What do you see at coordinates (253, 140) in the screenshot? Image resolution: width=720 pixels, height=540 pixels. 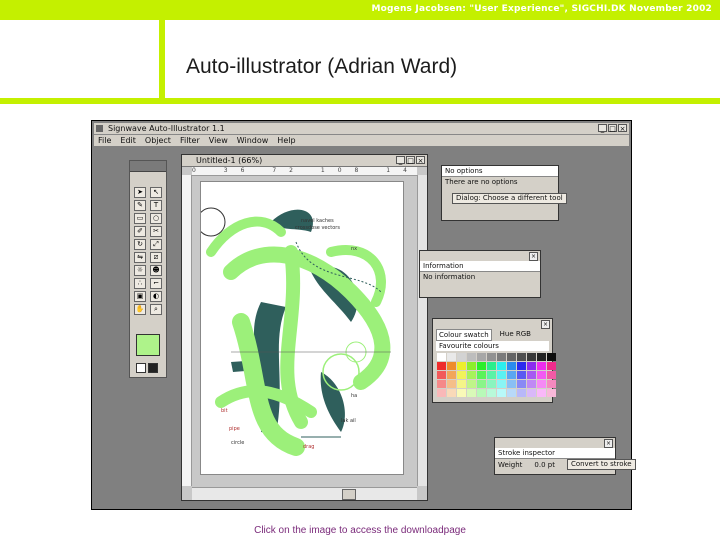 I see `menu-window: Window` at bounding box center [253, 140].